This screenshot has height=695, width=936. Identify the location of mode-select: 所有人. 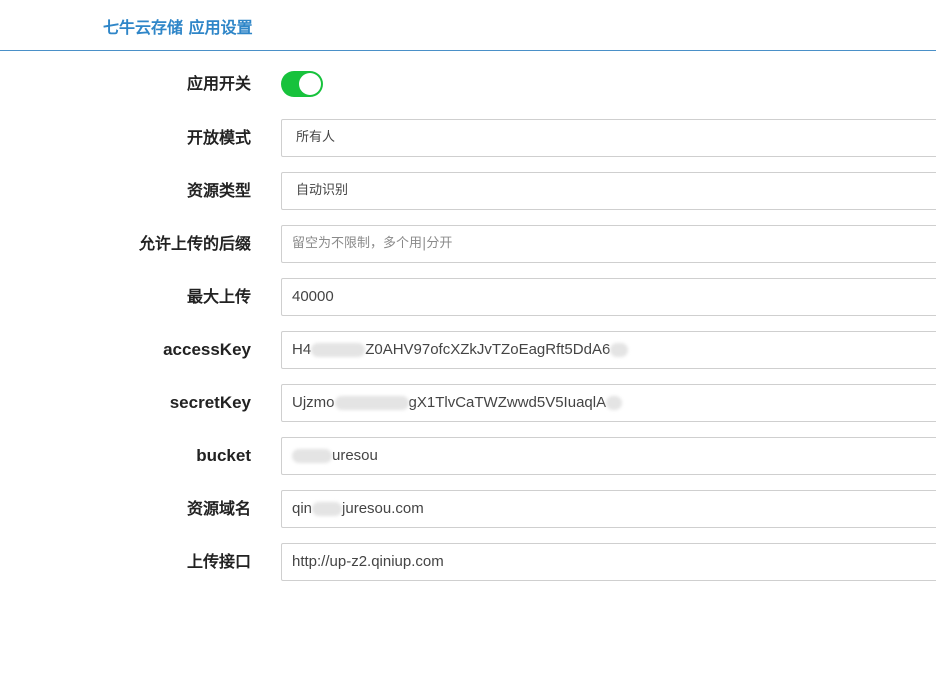
(608, 138).